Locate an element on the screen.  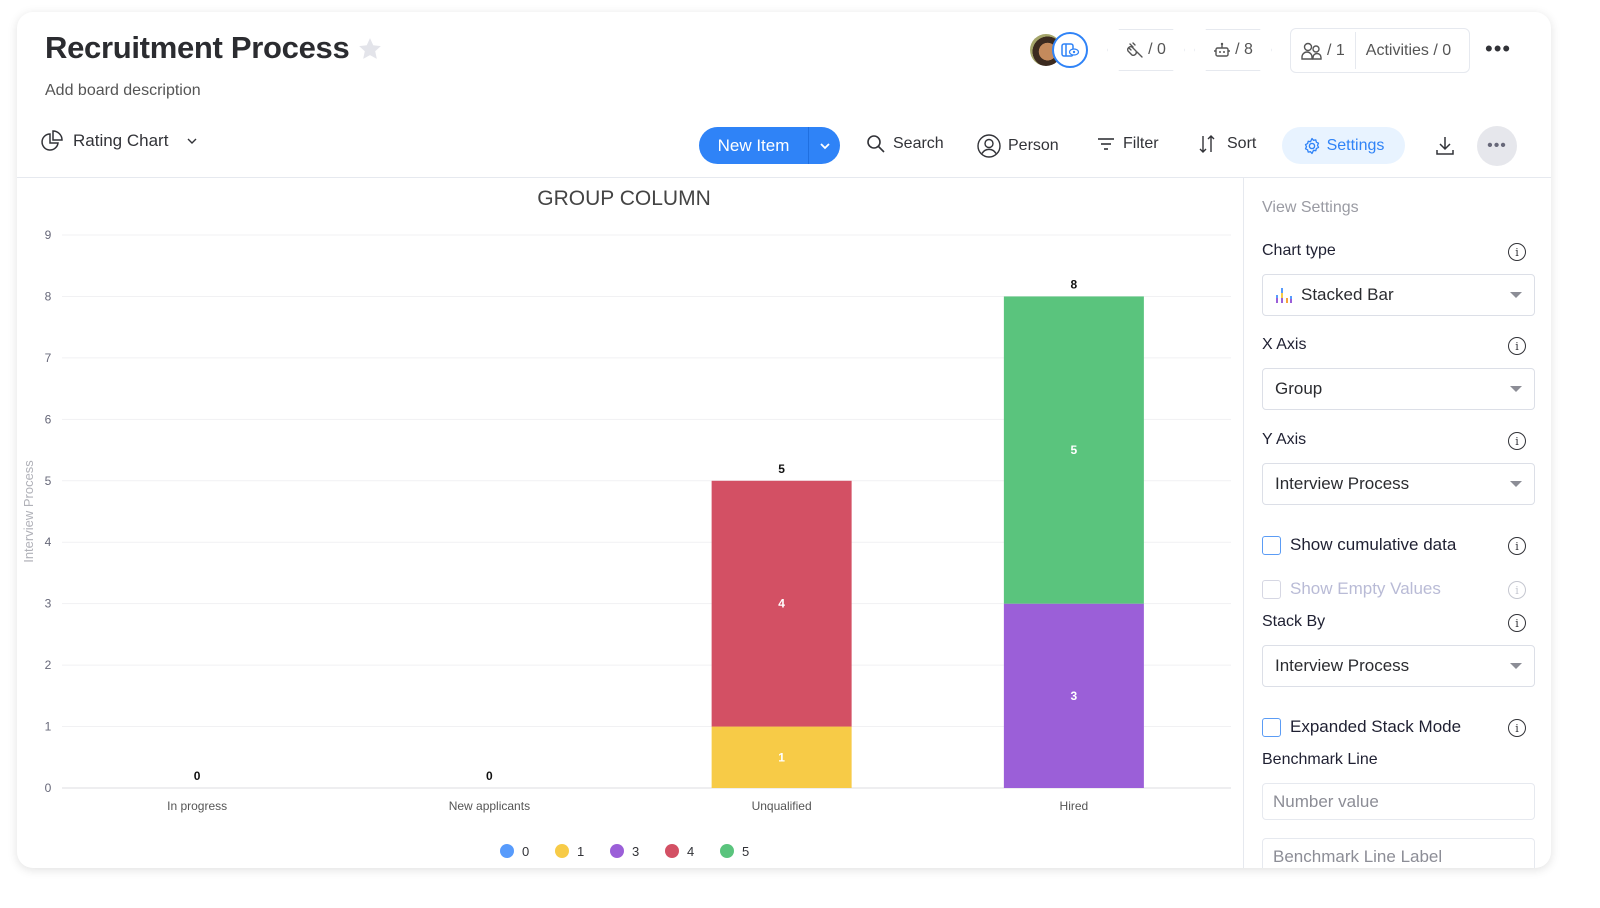
panel-divider is located at coordinates (1243, 523).